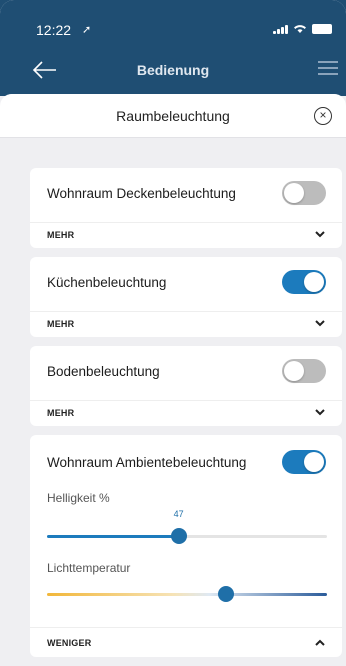  Describe the element at coordinates (320, 642) in the screenshot. I see `chevron-up-icon` at that location.